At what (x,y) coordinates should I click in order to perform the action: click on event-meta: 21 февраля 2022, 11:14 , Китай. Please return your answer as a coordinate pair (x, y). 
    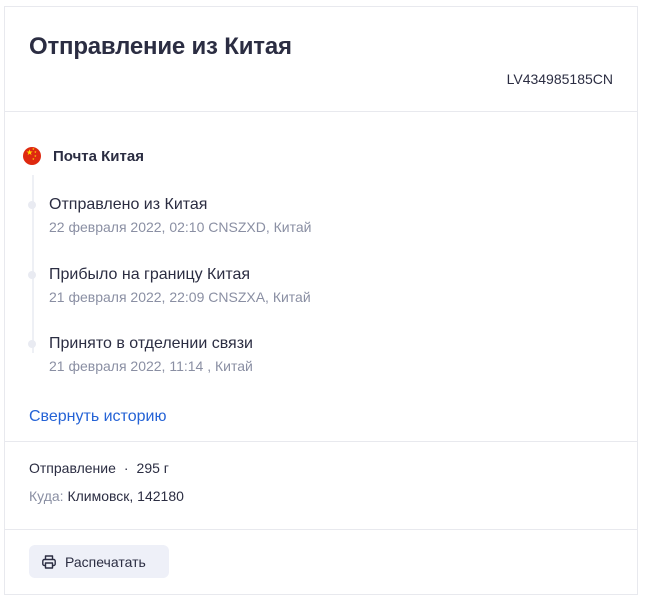
    Looking at the image, I should click on (151, 366).